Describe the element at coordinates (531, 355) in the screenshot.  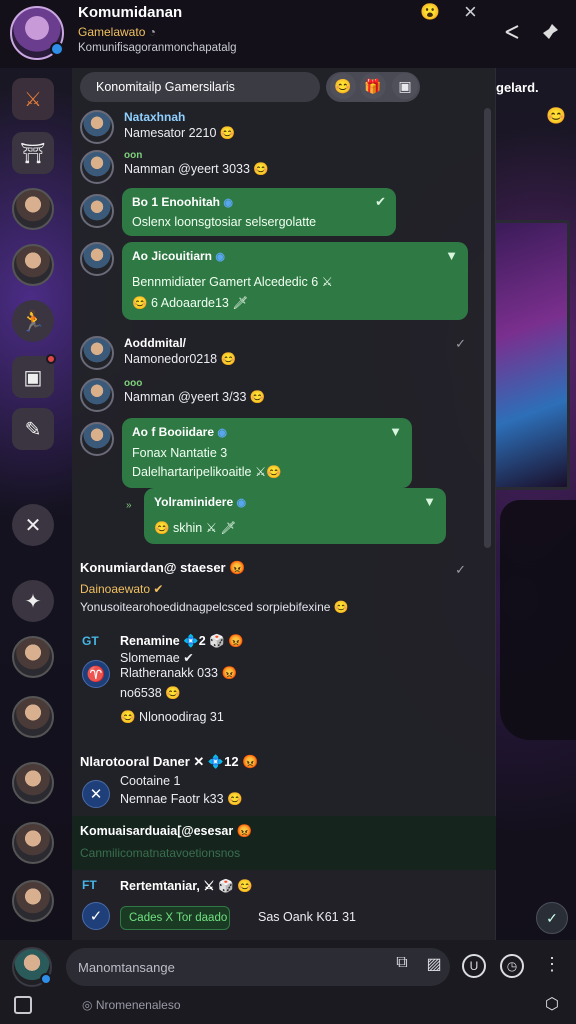
I see `background-monitor` at that location.